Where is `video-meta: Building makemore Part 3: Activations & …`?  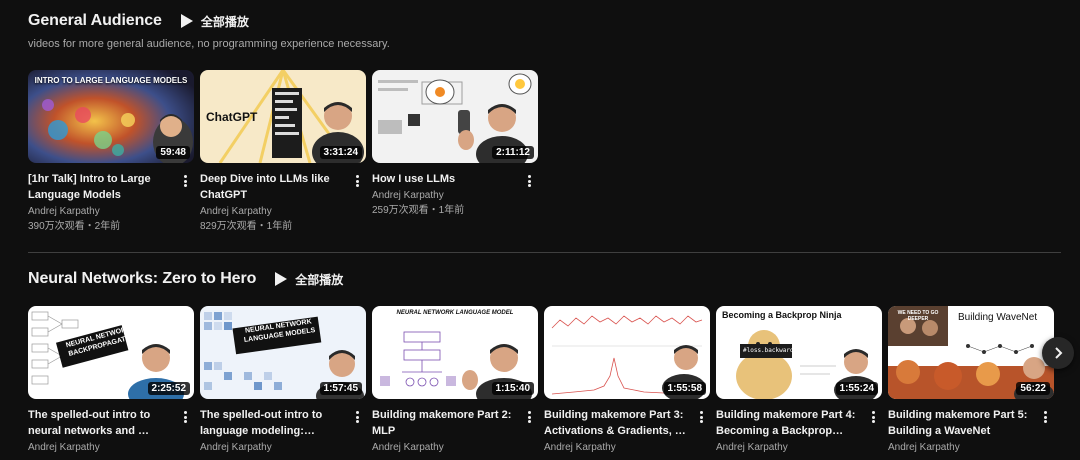 video-meta: Building makemore Part 3: Activations & … is located at coordinates (627, 431).